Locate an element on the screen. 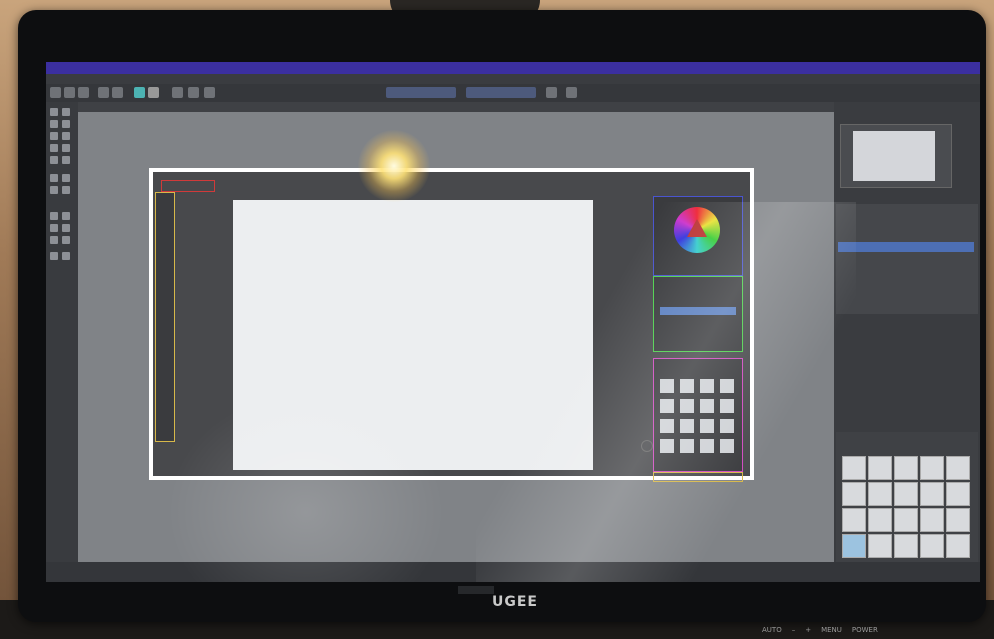 Image resolution: width=994 pixels, height=639 pixels. power-button: POWER is located at coordinates (865, 630).